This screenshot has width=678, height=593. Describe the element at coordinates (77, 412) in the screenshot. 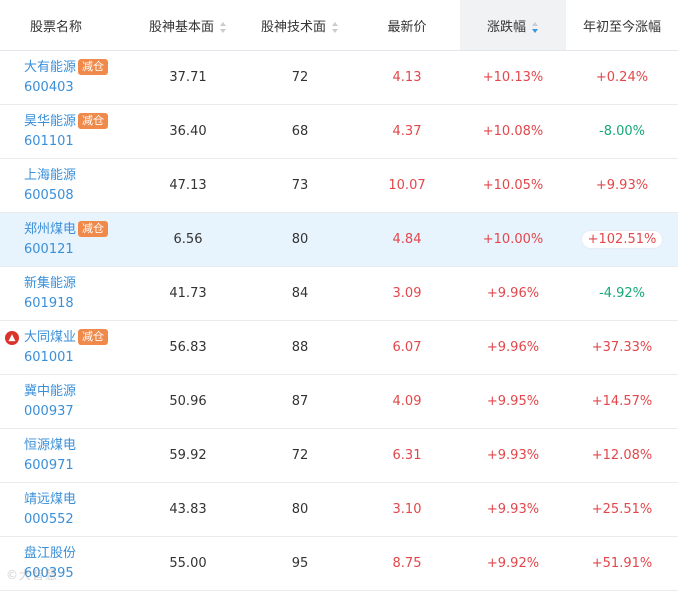

I see `stock-code-link: 000937` at that location.